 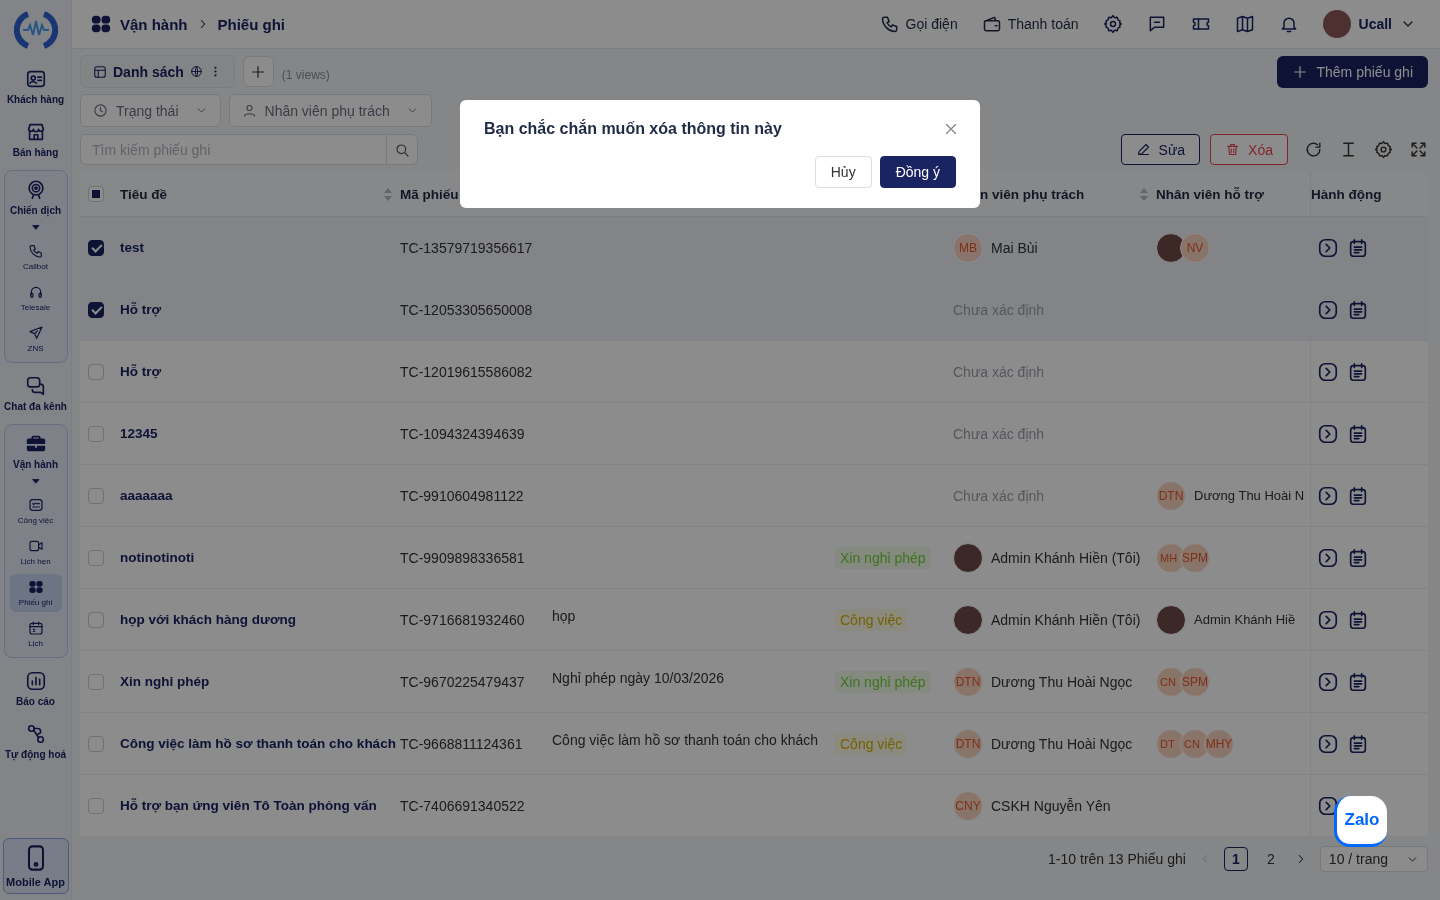 I want to click on sidebar-item: Vận hành, so click(x=35, y=451).